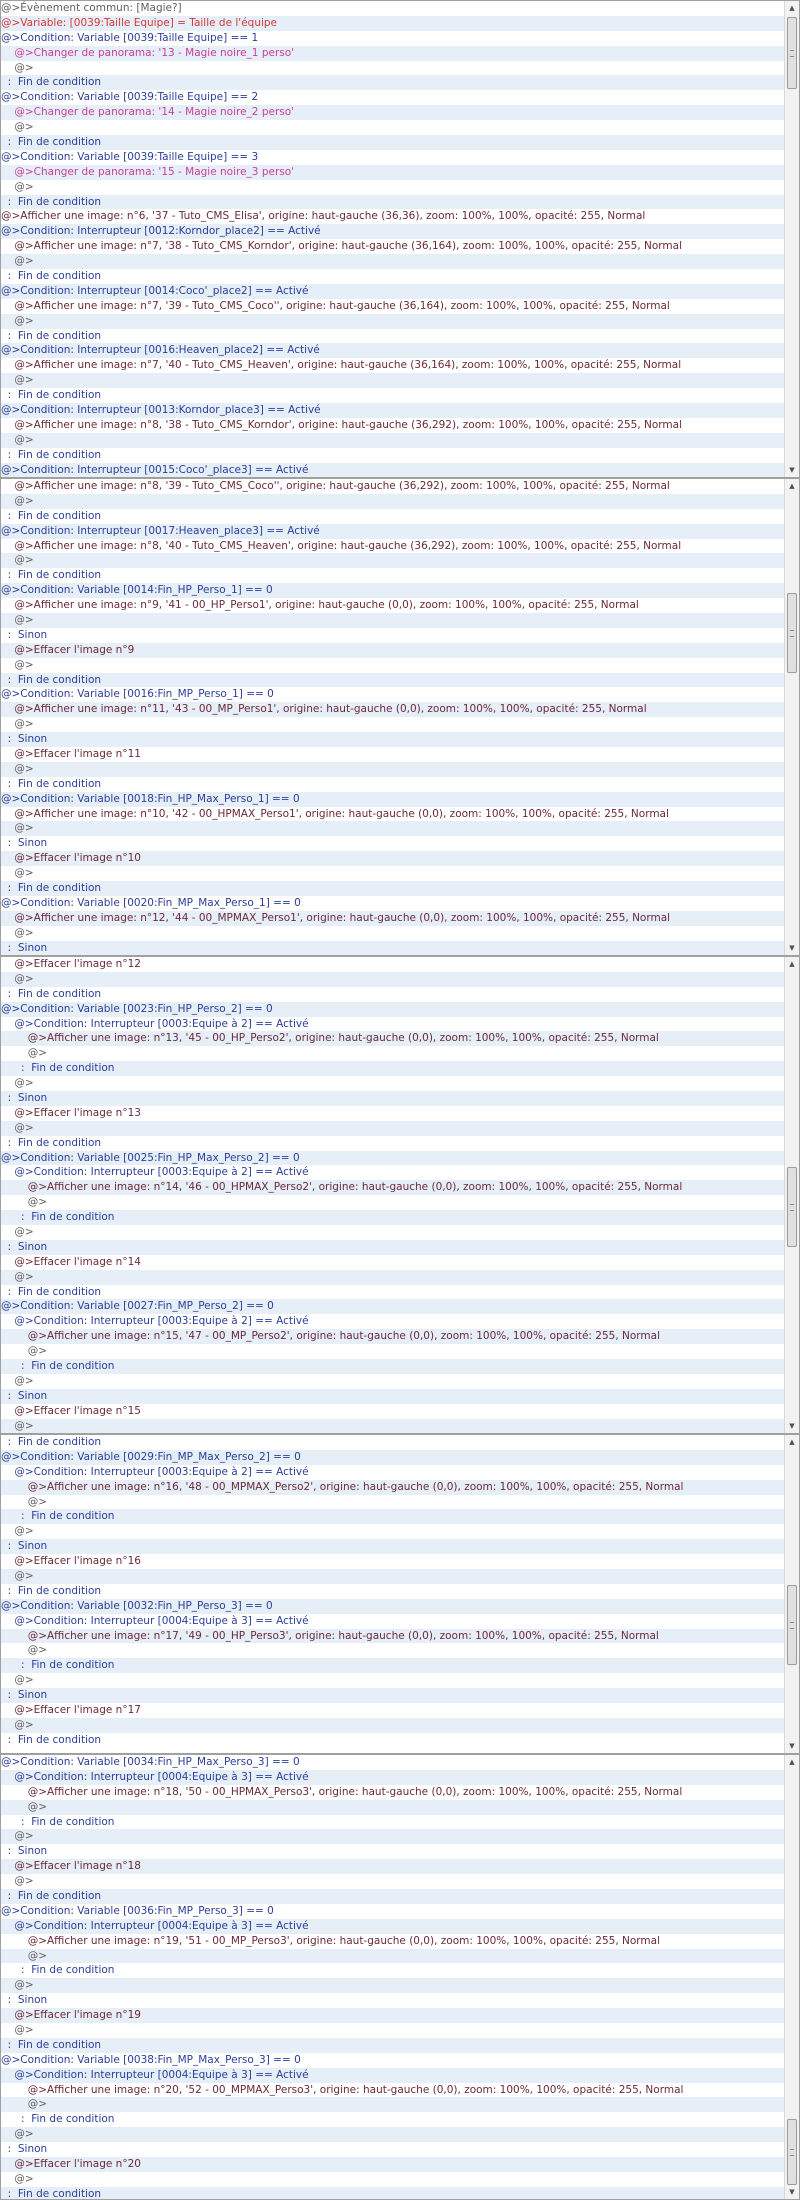  What do you see at coordinates (392, 1411) in the screenshot?
I see `event-command-row: @>Effacer l'image n°15` at bounding box center [392, 1411].